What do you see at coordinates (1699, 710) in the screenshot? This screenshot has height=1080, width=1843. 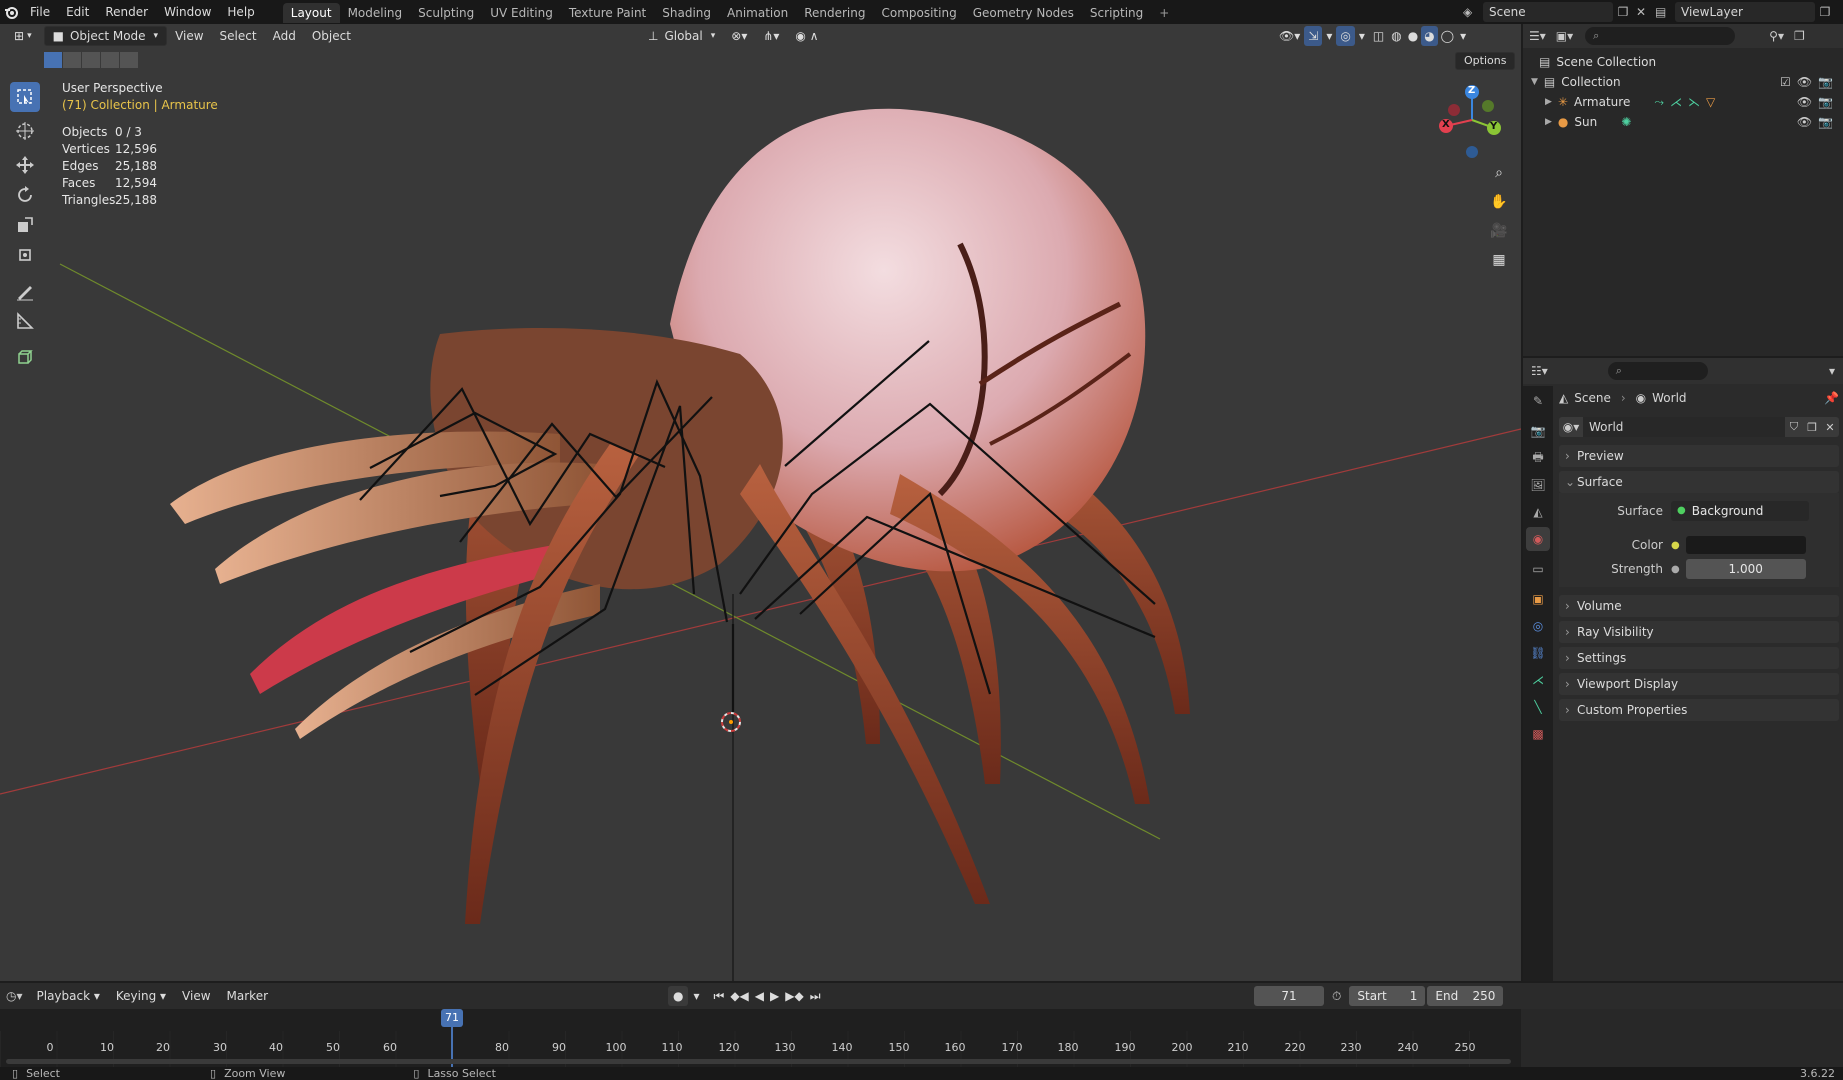 I see `panel-custom-properties: › Custom Properties` at bounding box center [1699, 710].